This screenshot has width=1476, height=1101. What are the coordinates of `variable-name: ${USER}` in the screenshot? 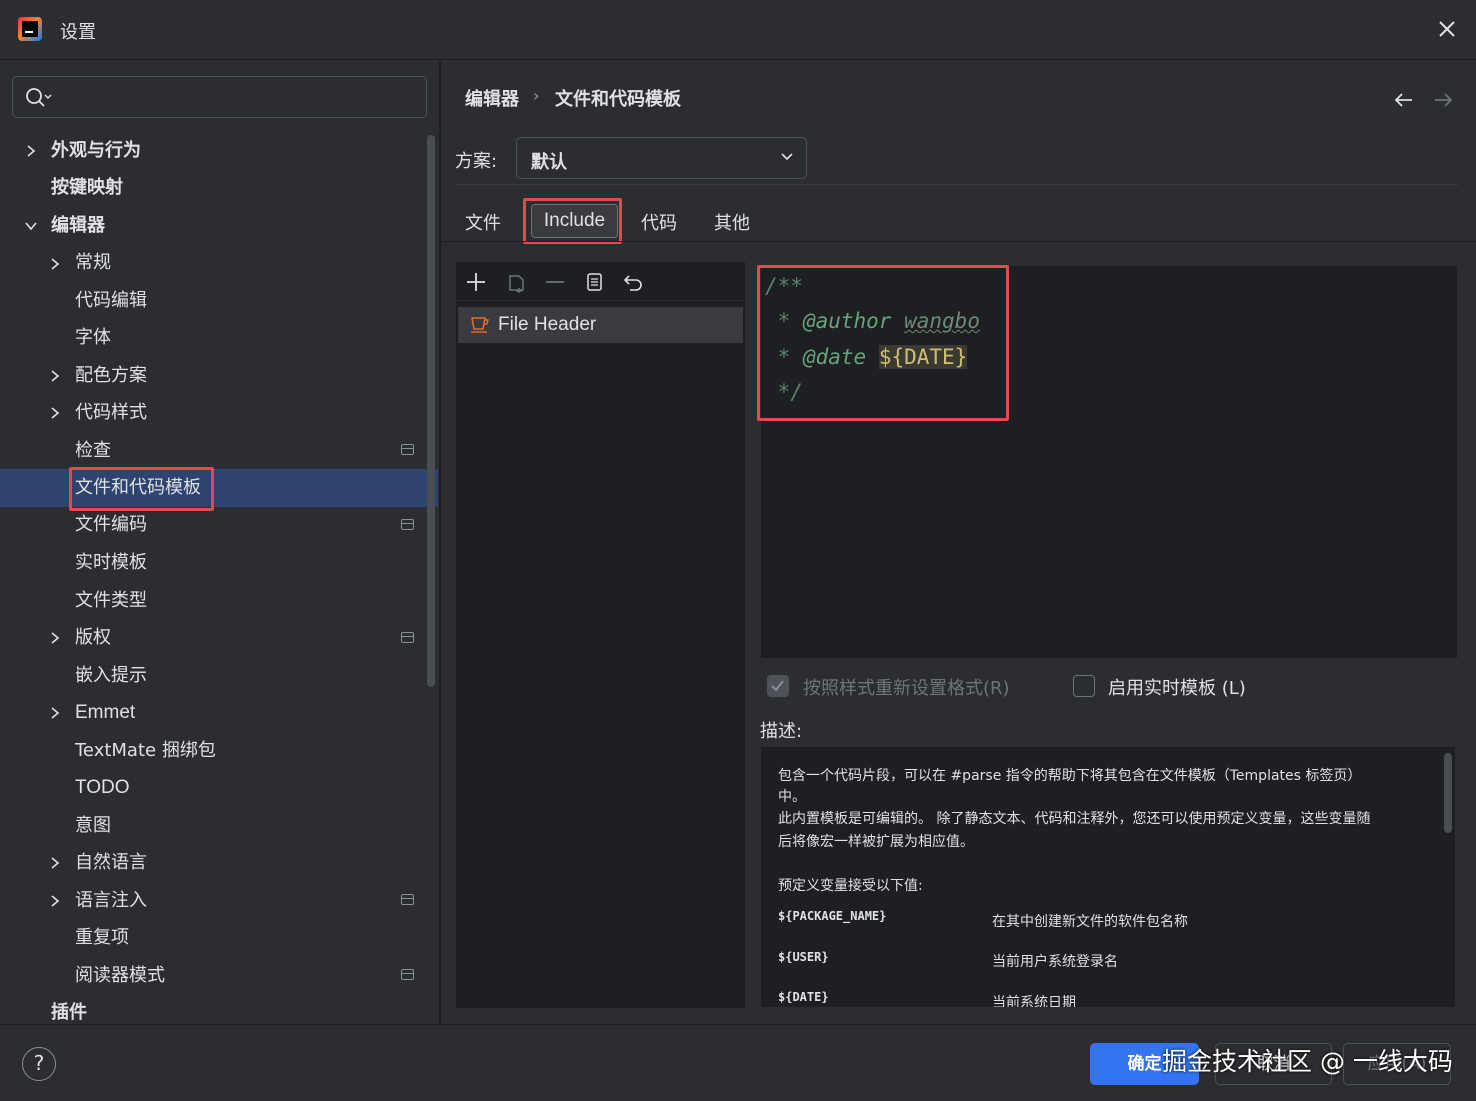 It's located at (803, 957).